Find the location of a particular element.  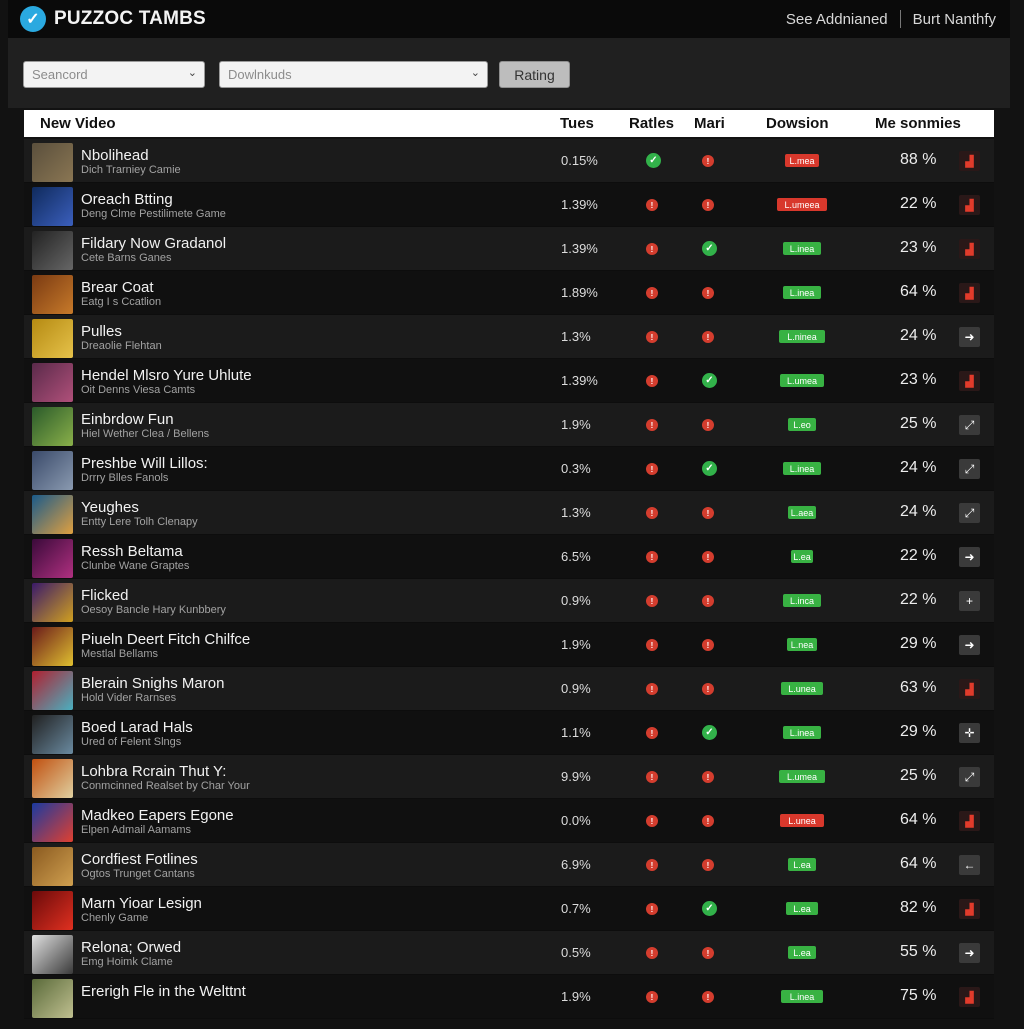

download-badge: L.nea is located at coordinates (802, 644).